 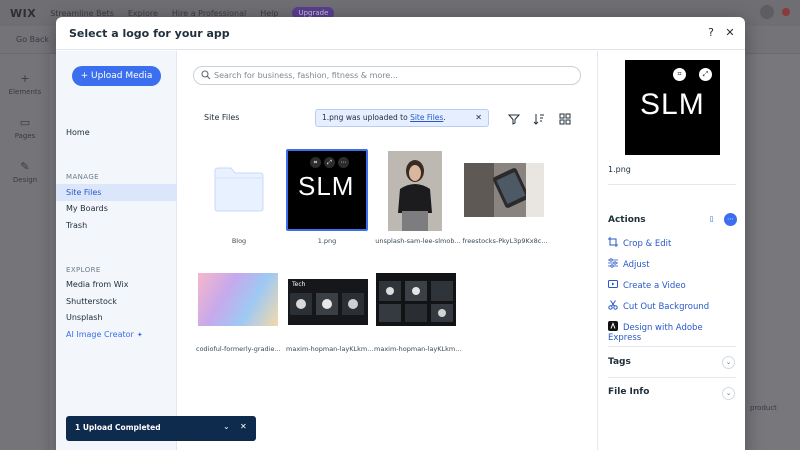 I want to click on plus-icon: +, so click(x=25, y=78).